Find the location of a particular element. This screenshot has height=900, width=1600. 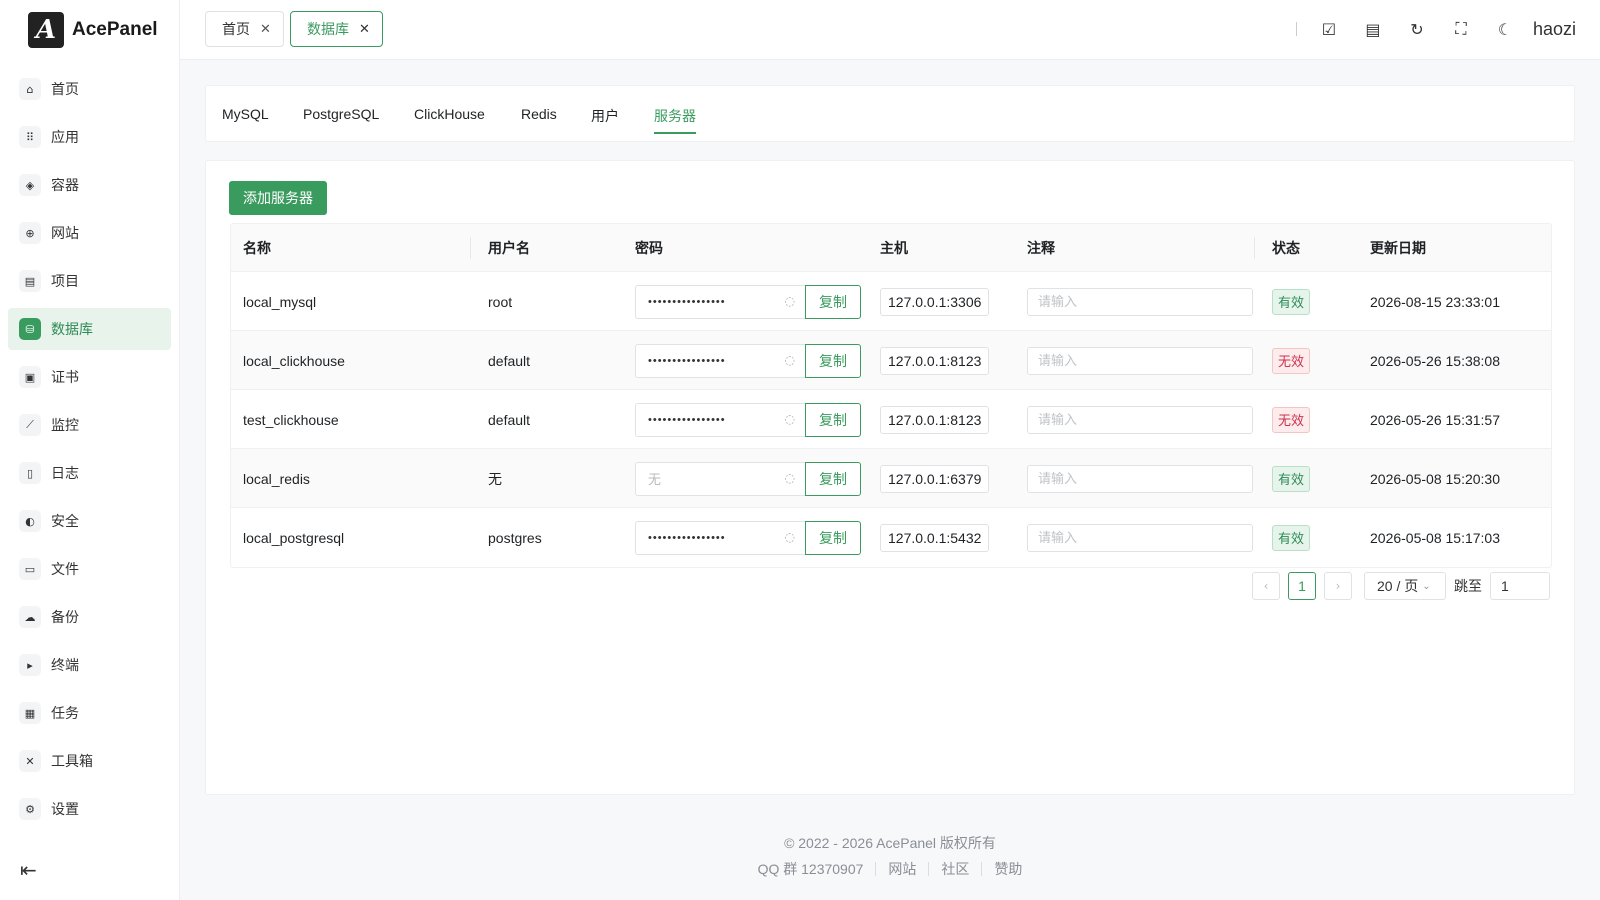

sidebar-item-label: 安全 is located at coordinates (65, 521).